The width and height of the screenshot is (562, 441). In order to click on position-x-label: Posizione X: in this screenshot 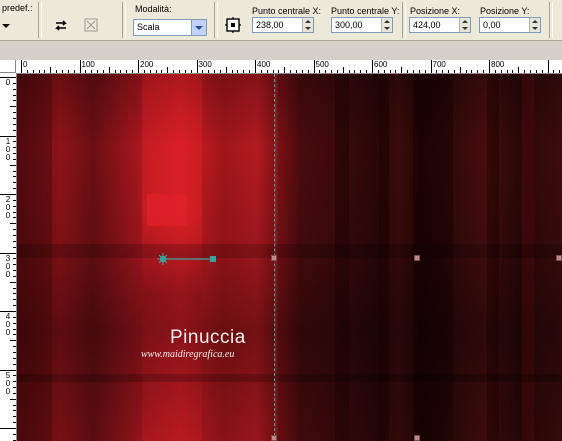, I will do `click(435, 11)`.